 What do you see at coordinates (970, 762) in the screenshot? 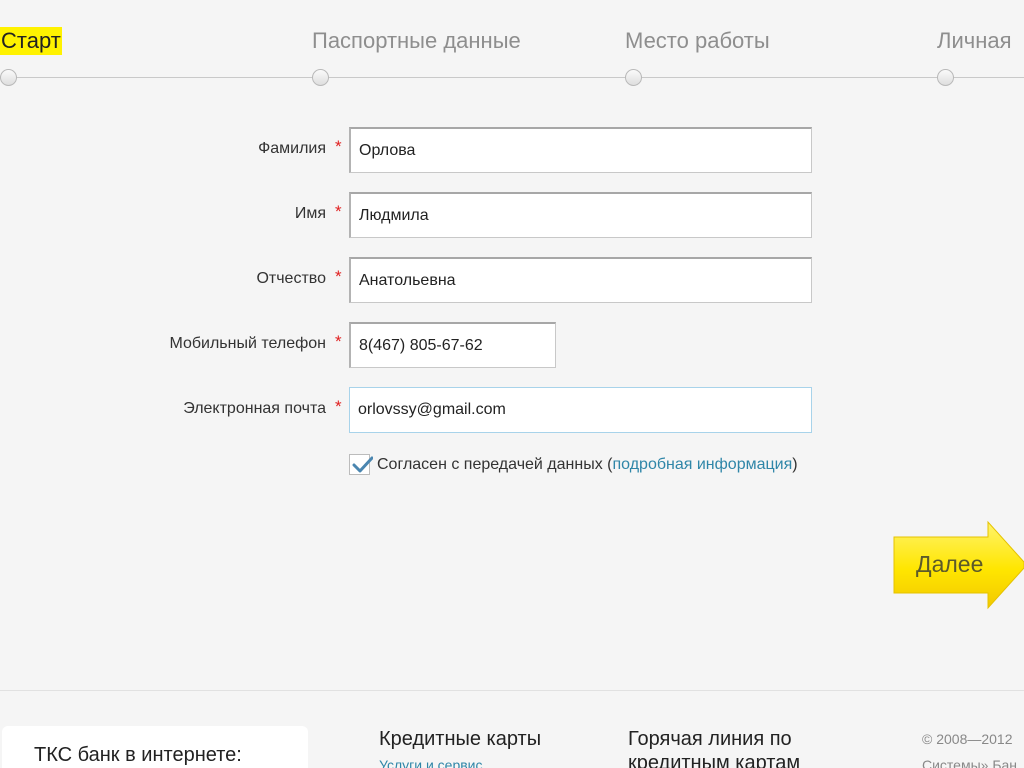
I see `footer-copyright-2: Системы» Бан` at bounding box center [970, 762].